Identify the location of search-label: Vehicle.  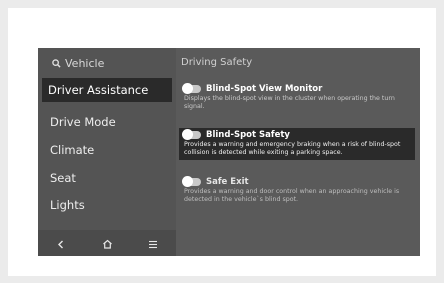
(85, 63).